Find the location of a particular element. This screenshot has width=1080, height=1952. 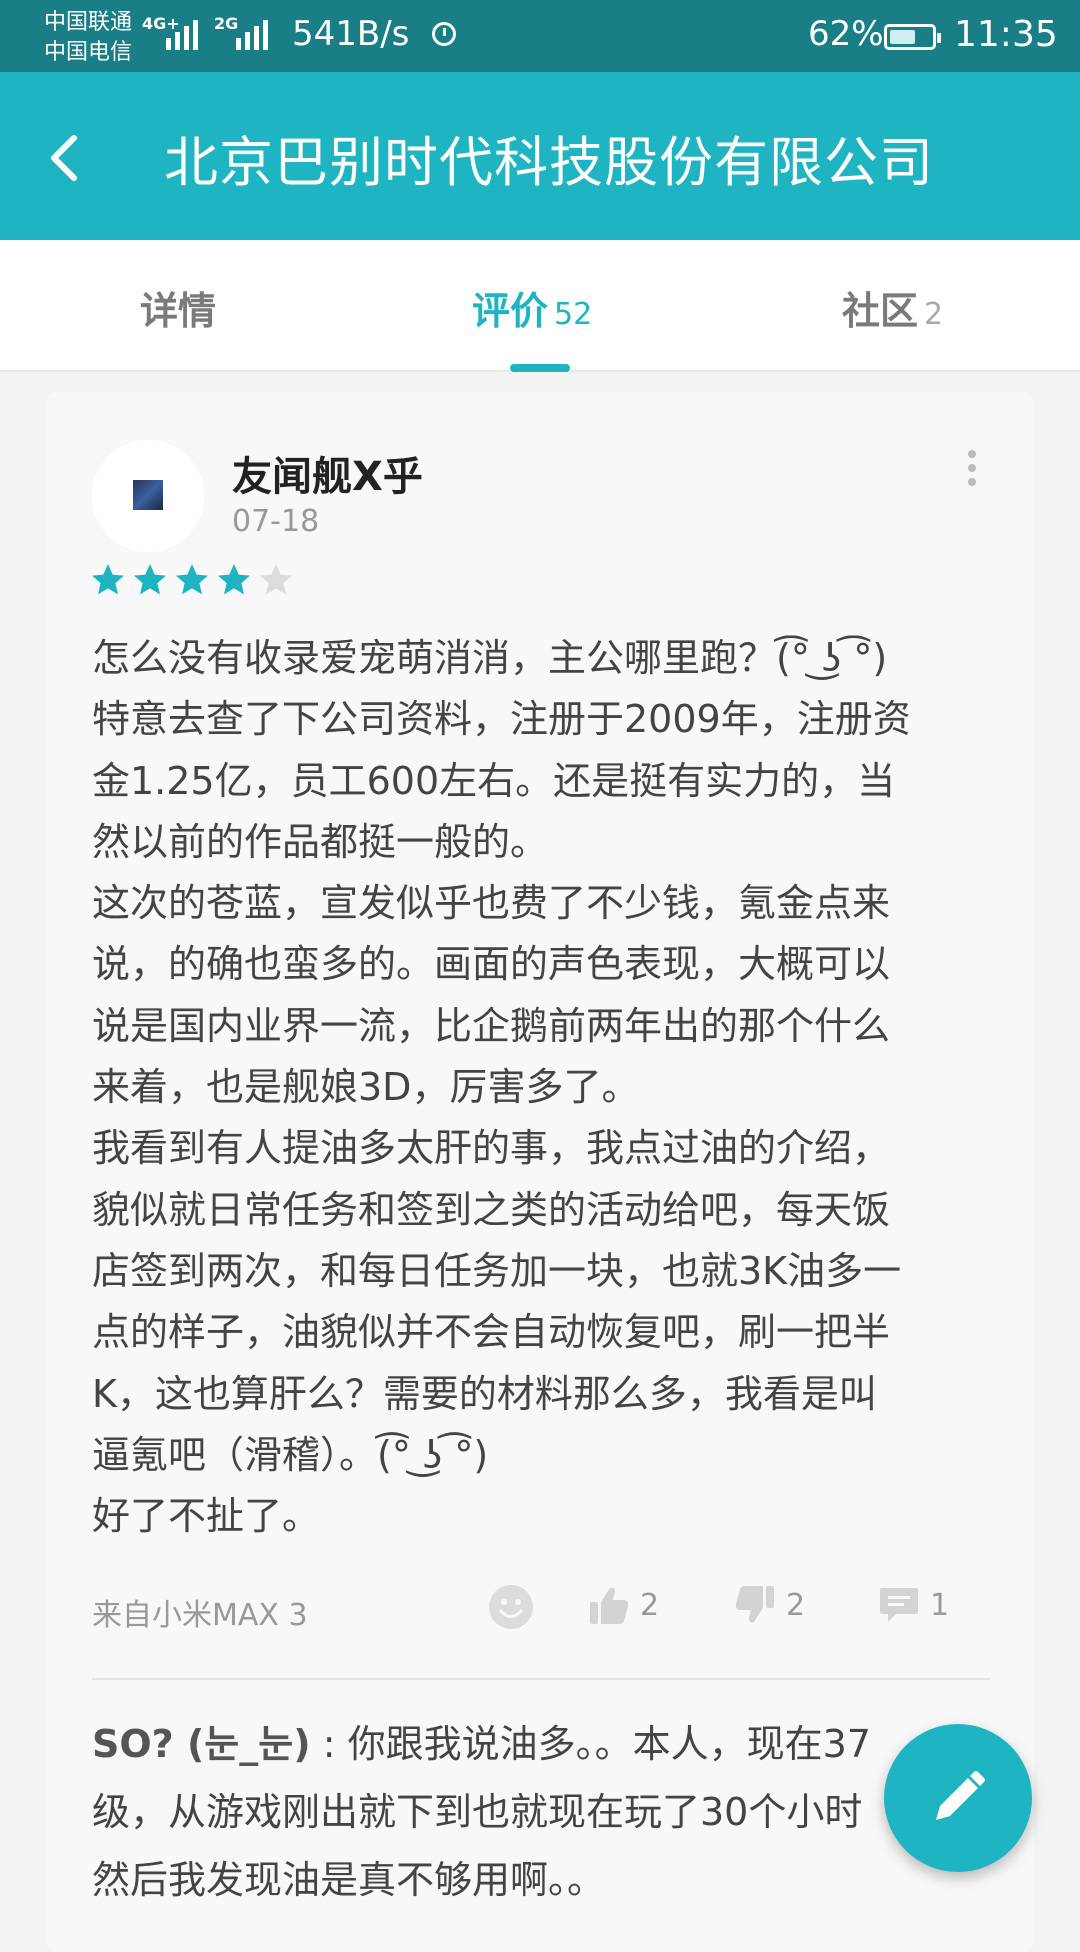

tab-count: 2 is located at coordinates (934, 314).